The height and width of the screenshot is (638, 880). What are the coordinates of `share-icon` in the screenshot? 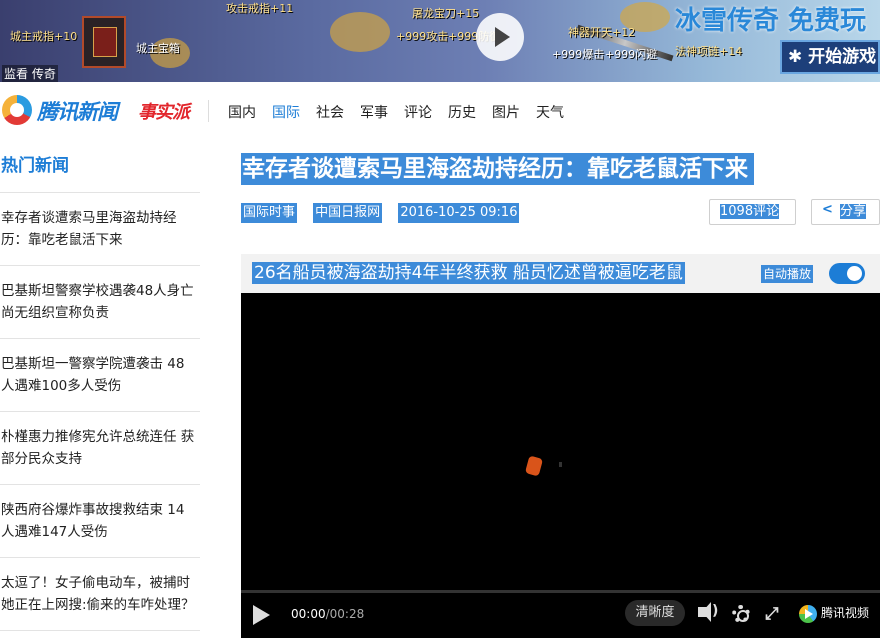 It's located at (829, 210).